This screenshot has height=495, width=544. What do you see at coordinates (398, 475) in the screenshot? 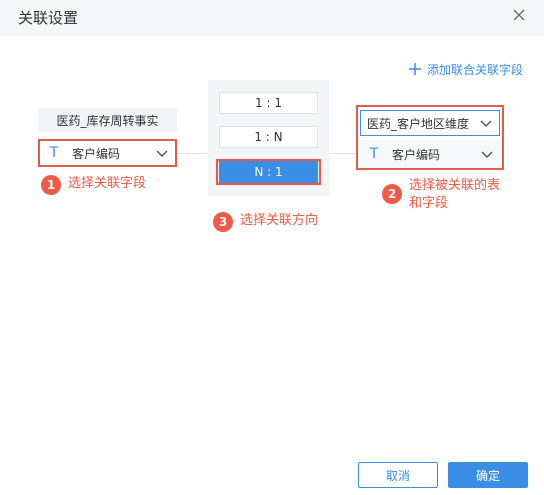
I see `cancel-button: 取消` at bounding box center [398, 475].